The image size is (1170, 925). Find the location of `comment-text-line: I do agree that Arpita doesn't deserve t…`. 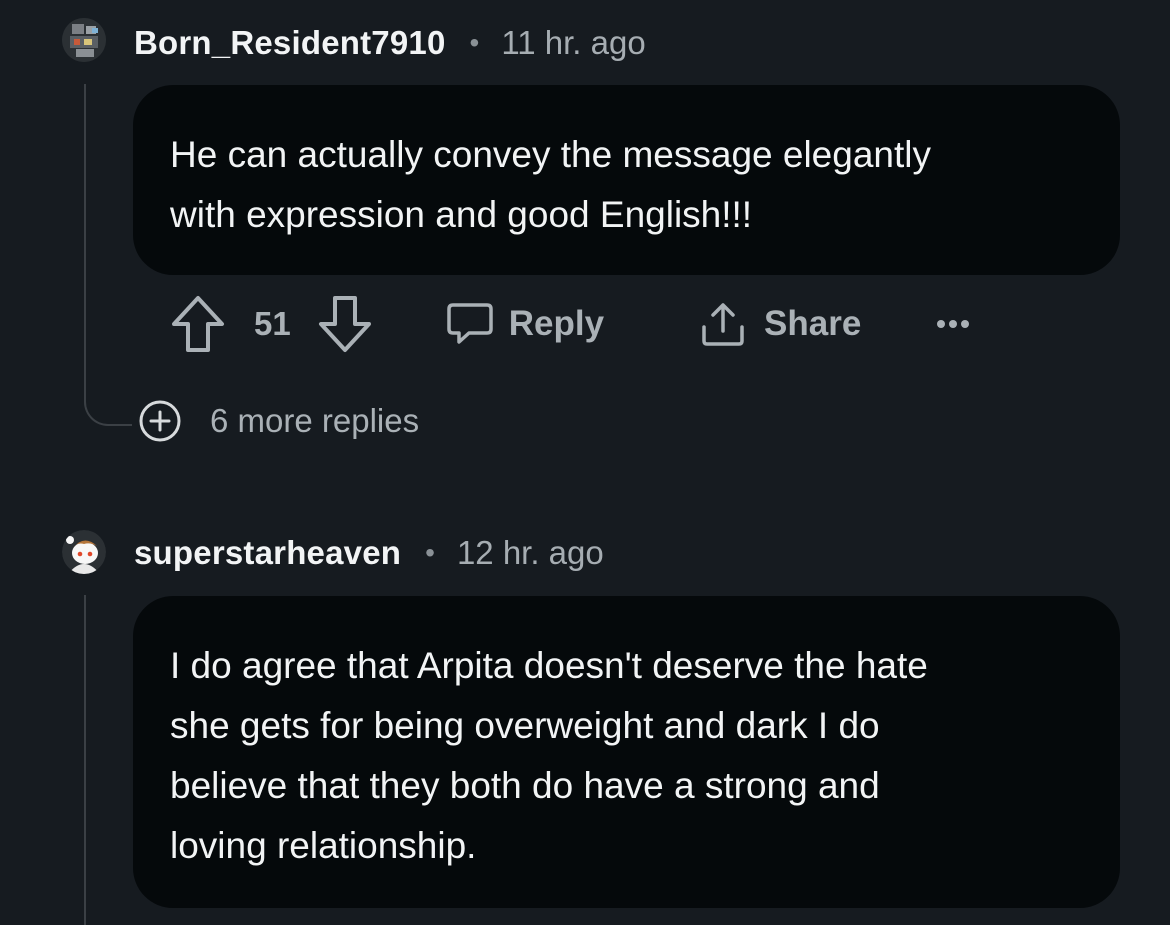

comment-text-line: I do agree that Arpita doesn't deserve t… is located at coordinates (549, 665).